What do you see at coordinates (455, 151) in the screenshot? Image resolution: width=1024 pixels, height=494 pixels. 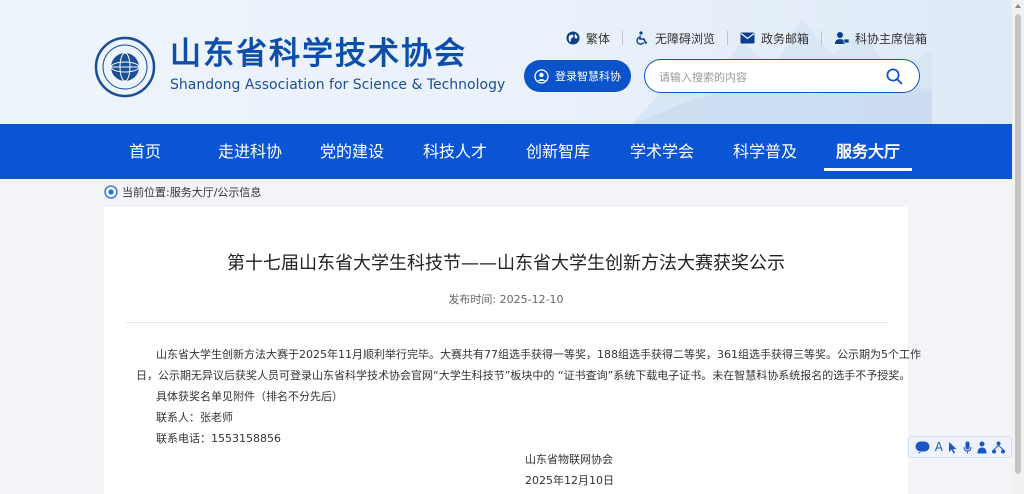 I see `nav-item-talent: 科技人才` at bounding box center [455, 151].